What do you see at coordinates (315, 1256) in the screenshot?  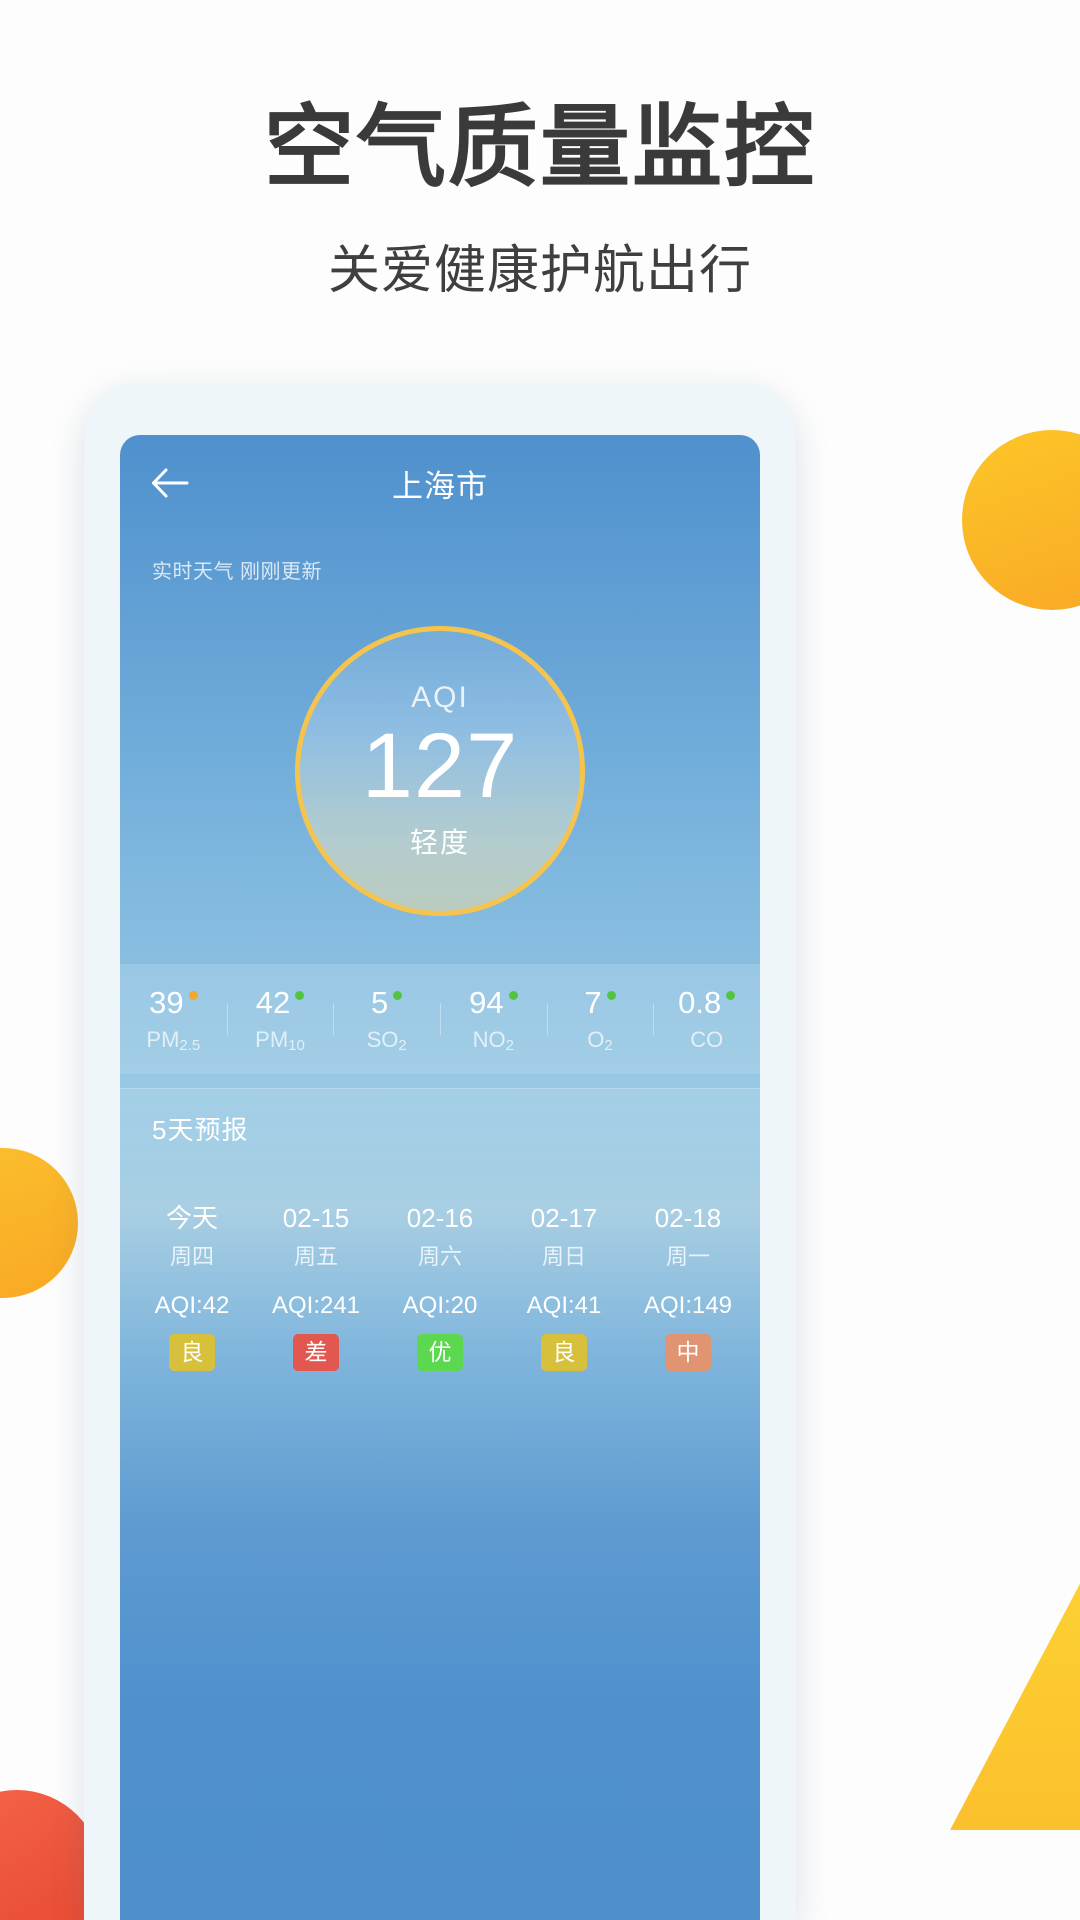 I see `forecast-weekday: 周五` at bounding box center [315, 1256].